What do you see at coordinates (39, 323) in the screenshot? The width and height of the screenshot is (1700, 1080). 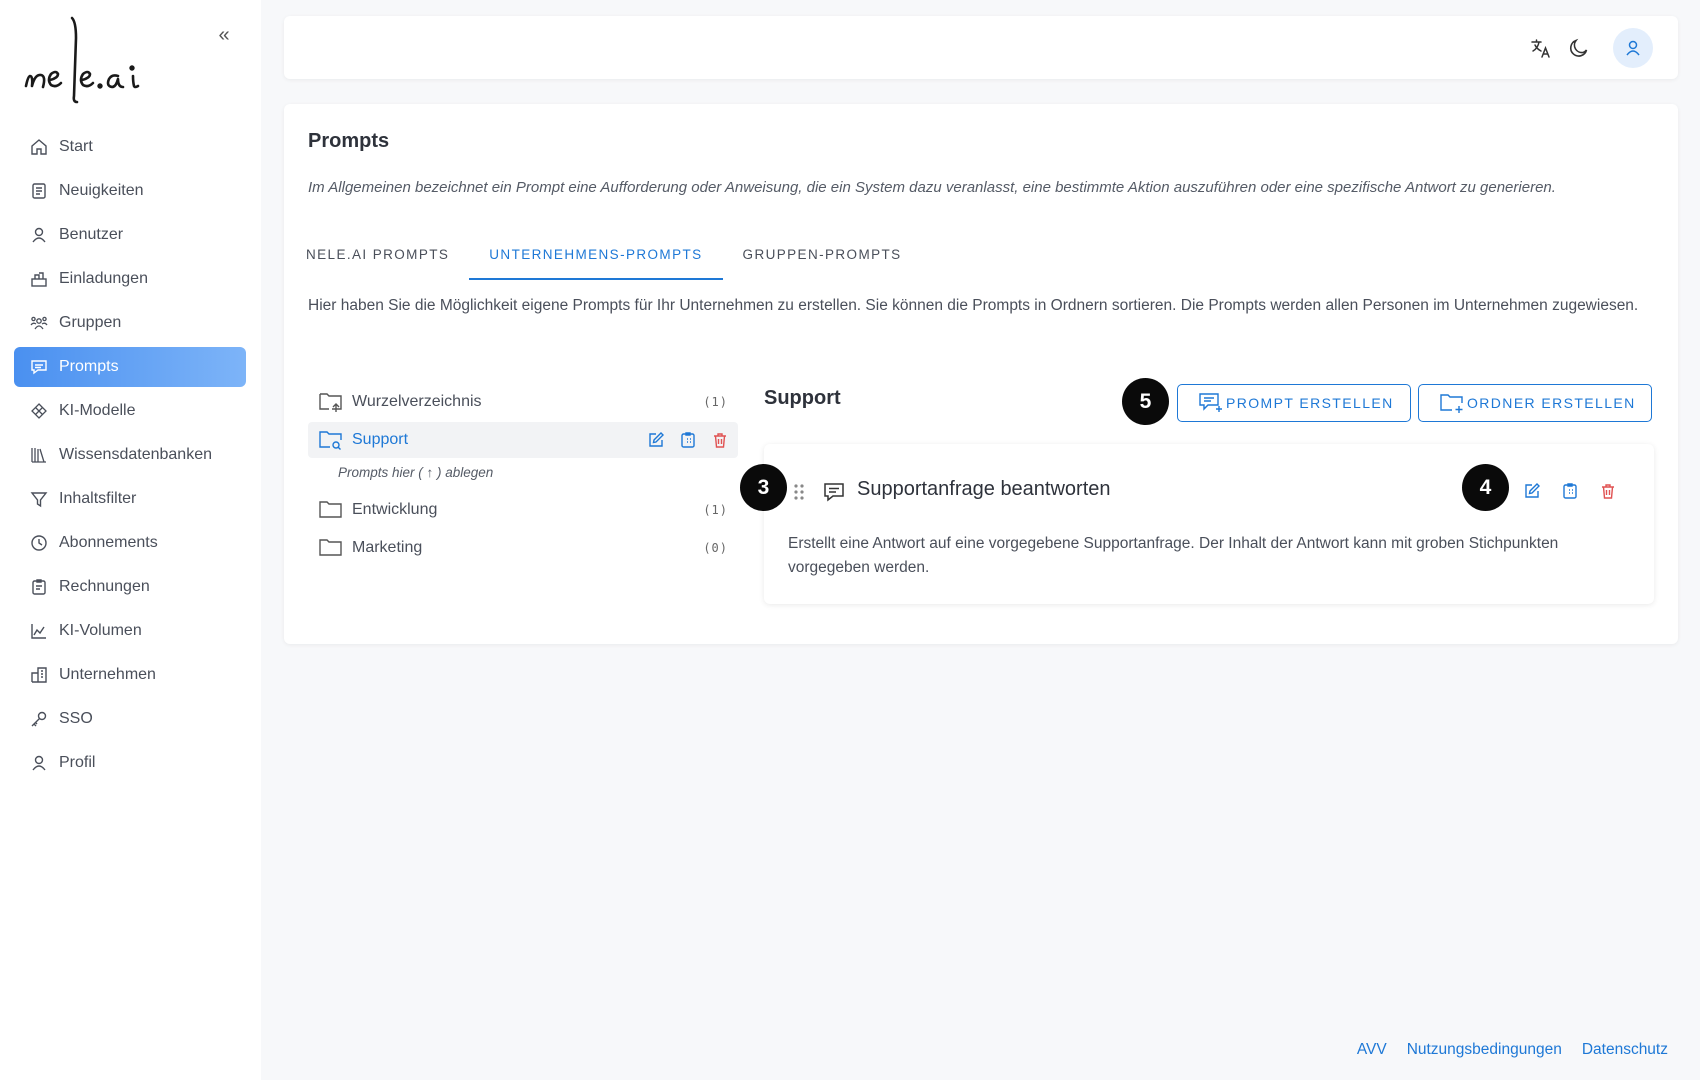 I see `groups-icon` at bounding box center [39, 323].